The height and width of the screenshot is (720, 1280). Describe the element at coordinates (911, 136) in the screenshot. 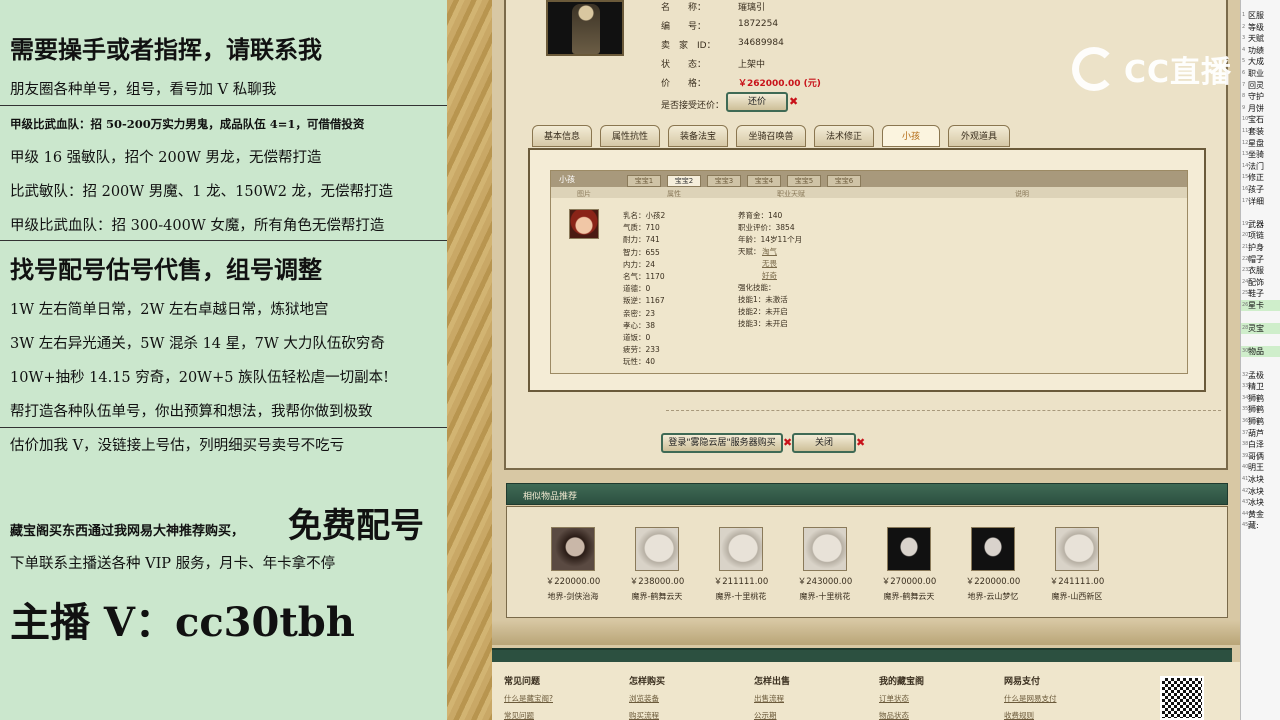

I see `tab-5: 小孩` at that location.